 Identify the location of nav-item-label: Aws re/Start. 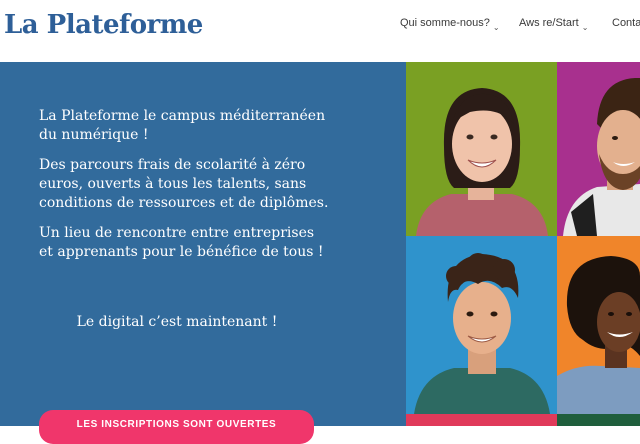
(549, 23).